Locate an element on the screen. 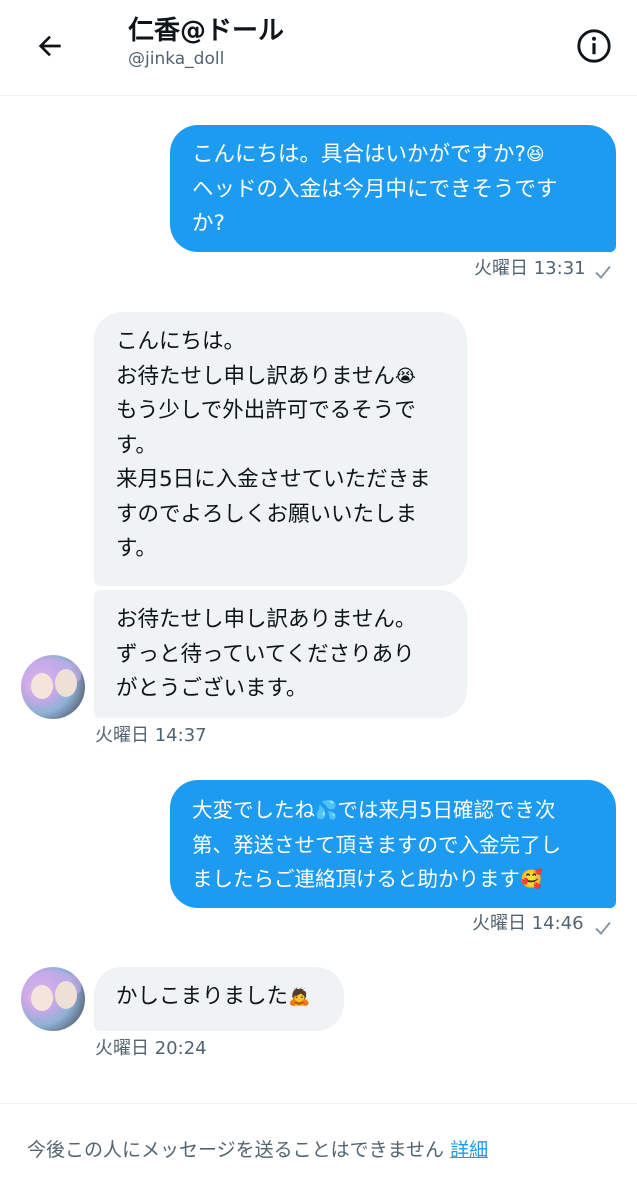 The width and height of the screenshot is (637, 1200). info-icon is located at coordinates (594, 46).